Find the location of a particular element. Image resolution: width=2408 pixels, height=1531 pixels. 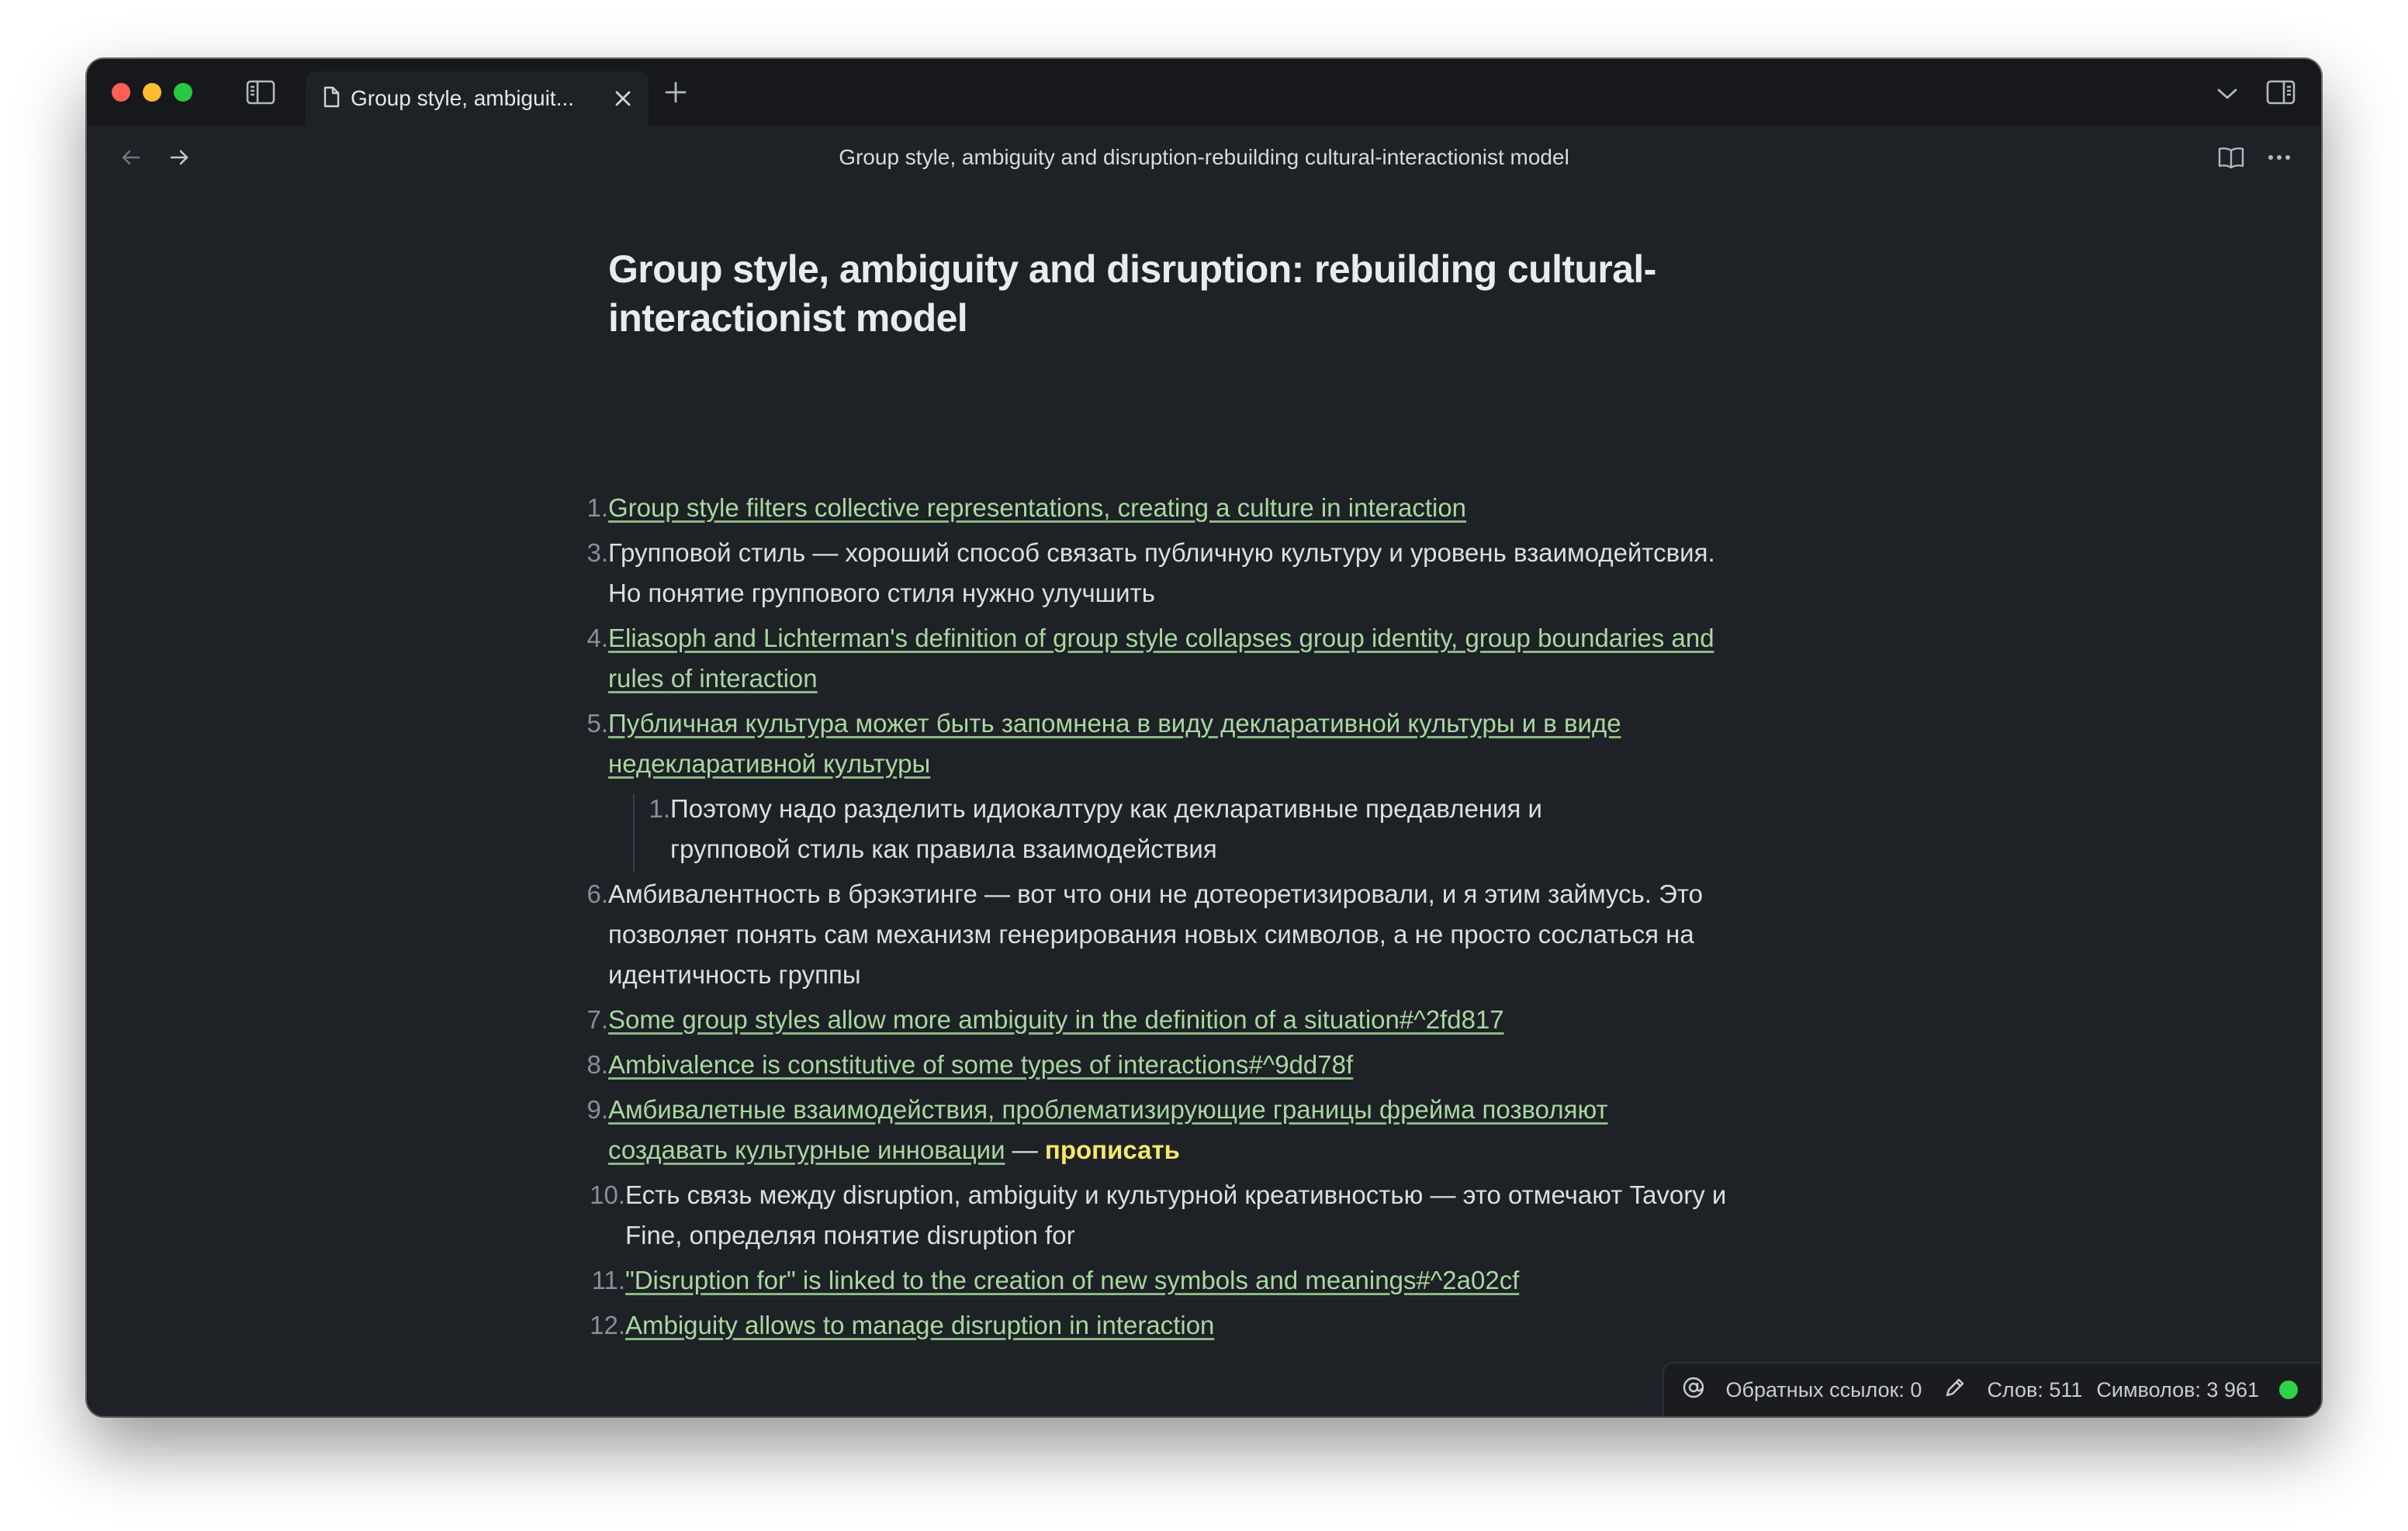

edit-pencil-icon is located at coordinates (1955, 1390).